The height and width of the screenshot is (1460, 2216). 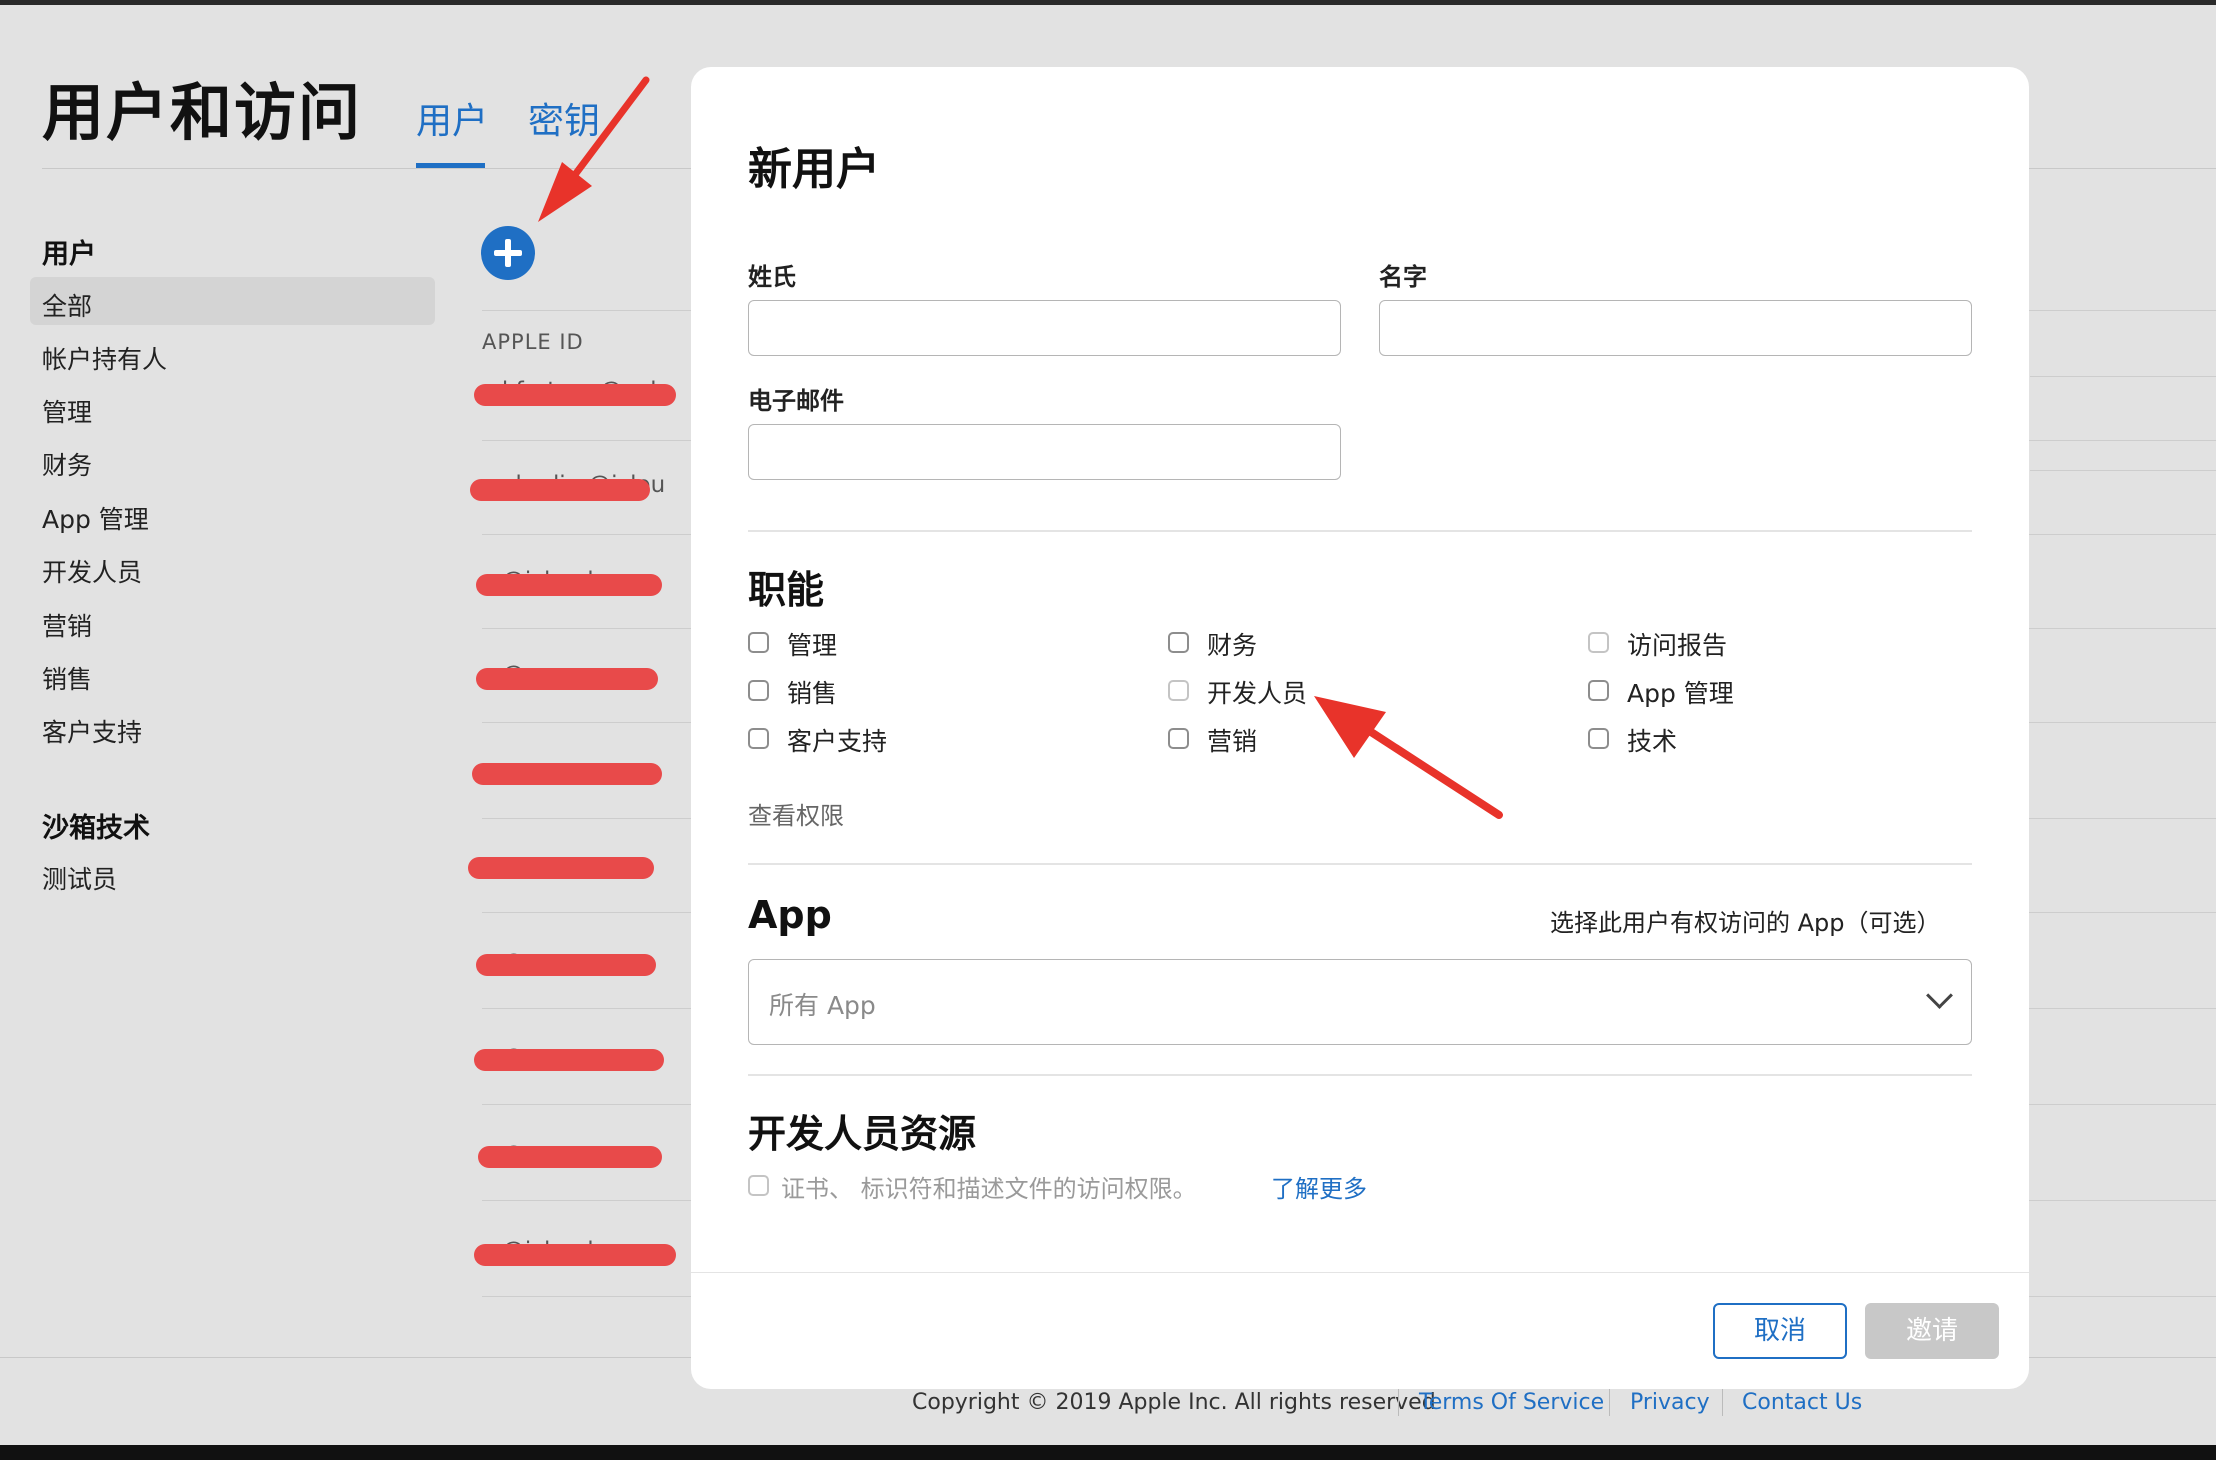 I want to click on annotation-arrow-add-user, so click(x=594, y=149).